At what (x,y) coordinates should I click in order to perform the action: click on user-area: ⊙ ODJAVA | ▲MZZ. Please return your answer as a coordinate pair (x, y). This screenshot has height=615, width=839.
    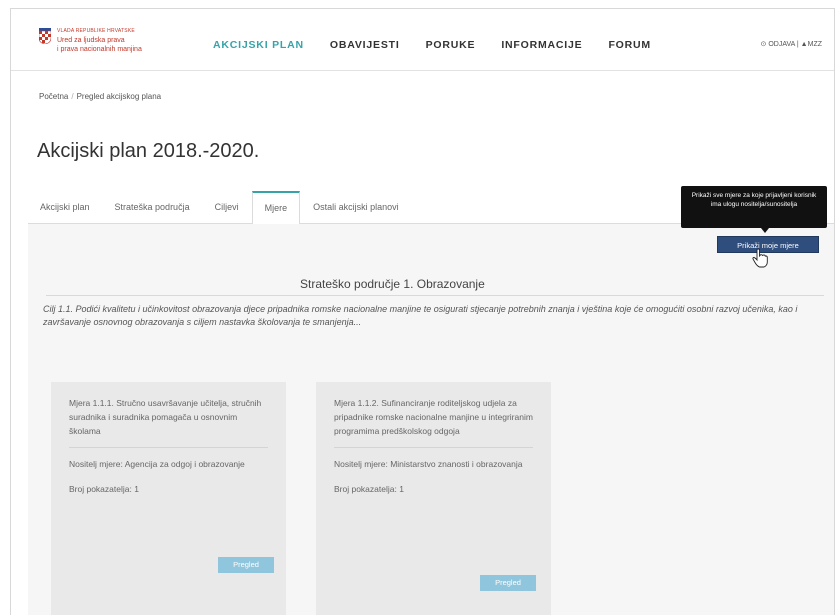
    Looking at the image, I should click on (791, 44).